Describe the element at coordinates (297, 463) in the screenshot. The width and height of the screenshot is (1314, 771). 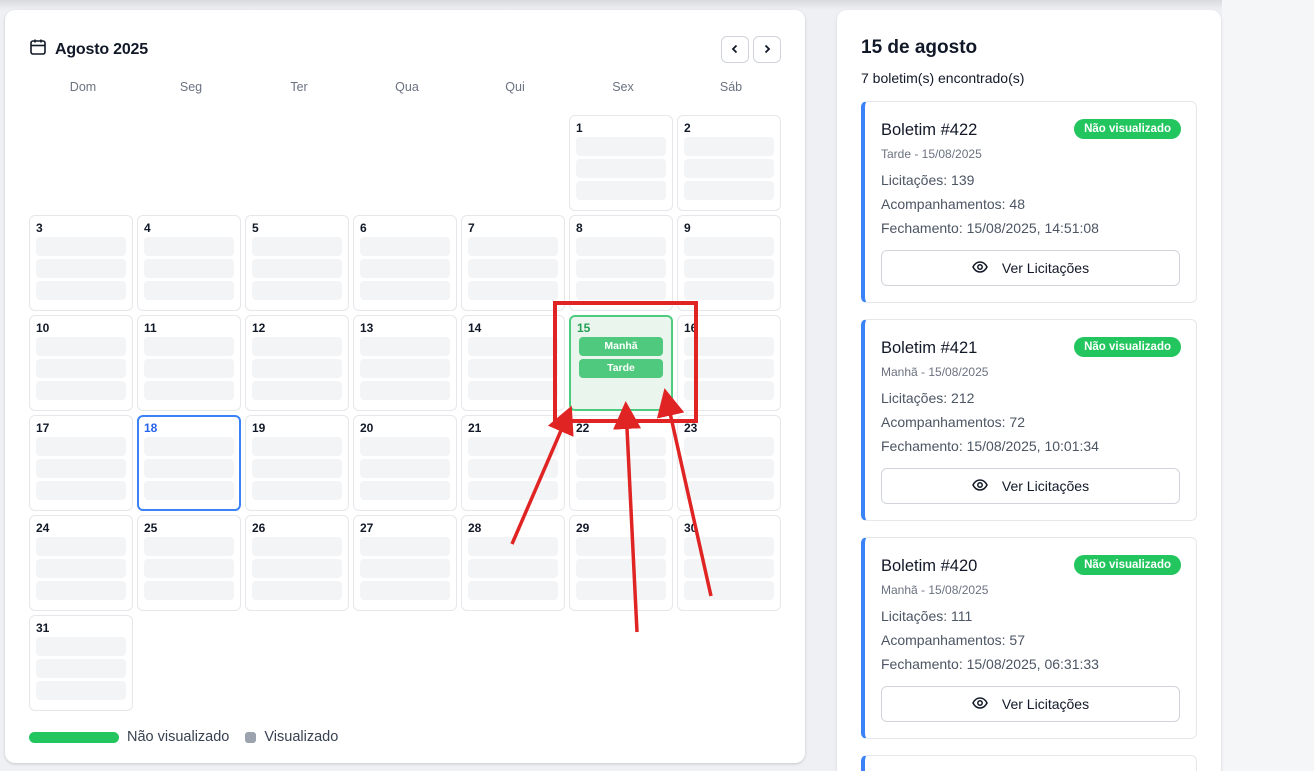
I see `calendar-day-cell: 19` at that location.